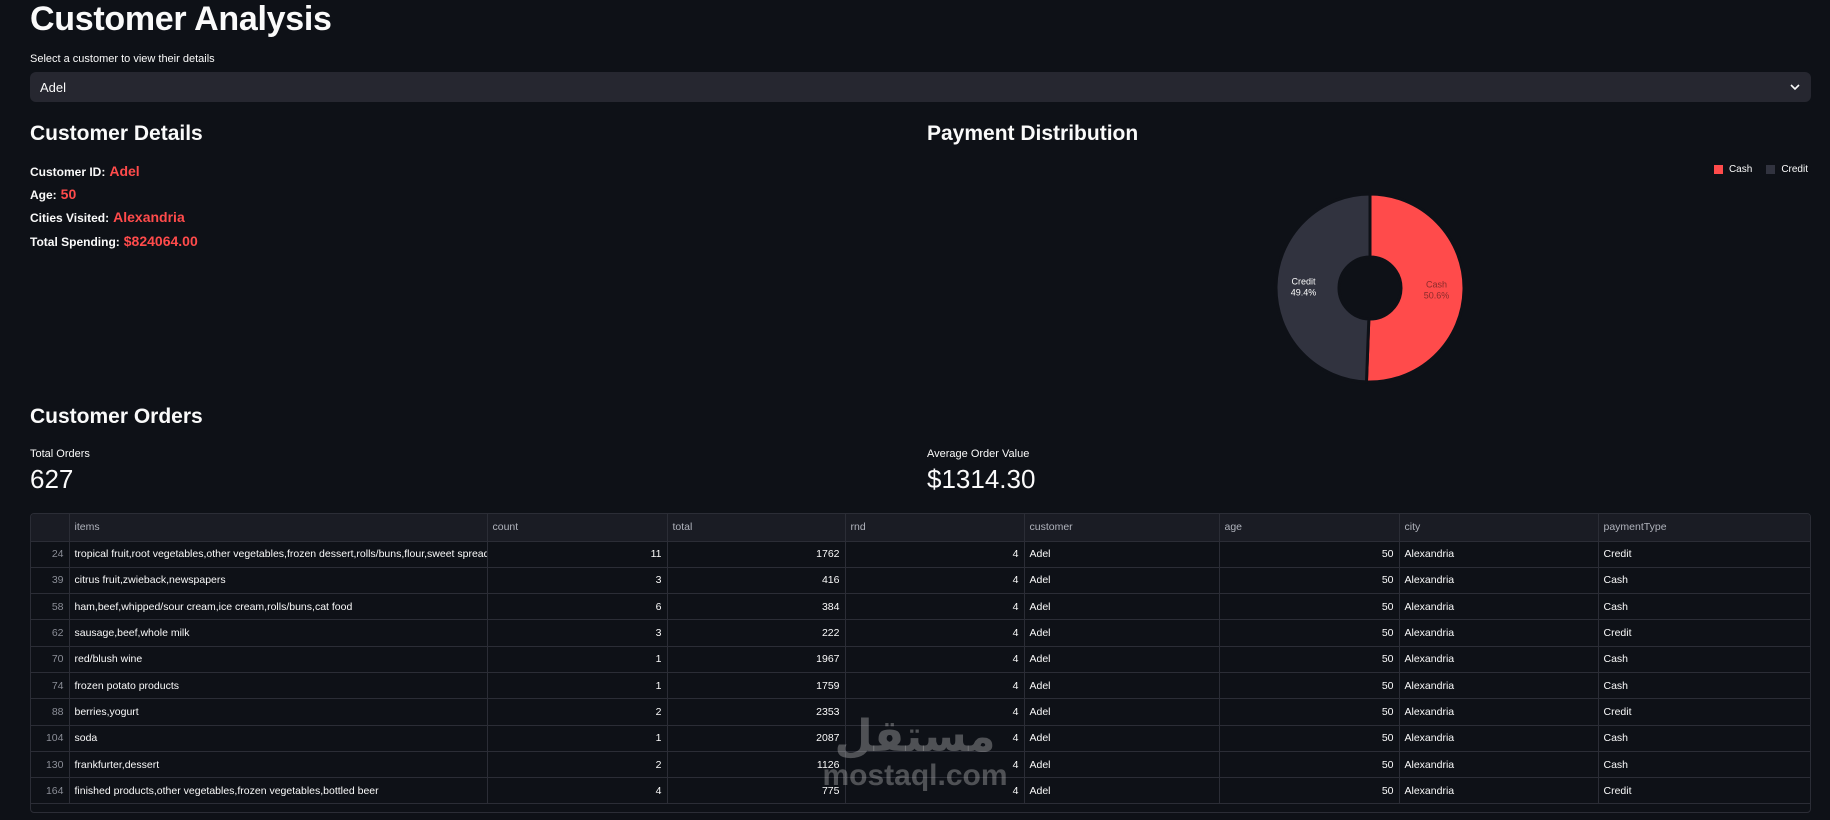 The height and width of the screenshot is (820, 1830). I want to click on table-cell-items: soda, so click(278, 738).